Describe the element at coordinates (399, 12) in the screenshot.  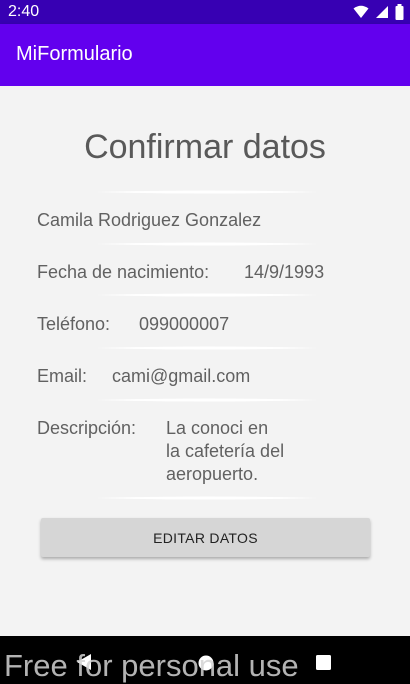
I see `battery-icon` at that location.